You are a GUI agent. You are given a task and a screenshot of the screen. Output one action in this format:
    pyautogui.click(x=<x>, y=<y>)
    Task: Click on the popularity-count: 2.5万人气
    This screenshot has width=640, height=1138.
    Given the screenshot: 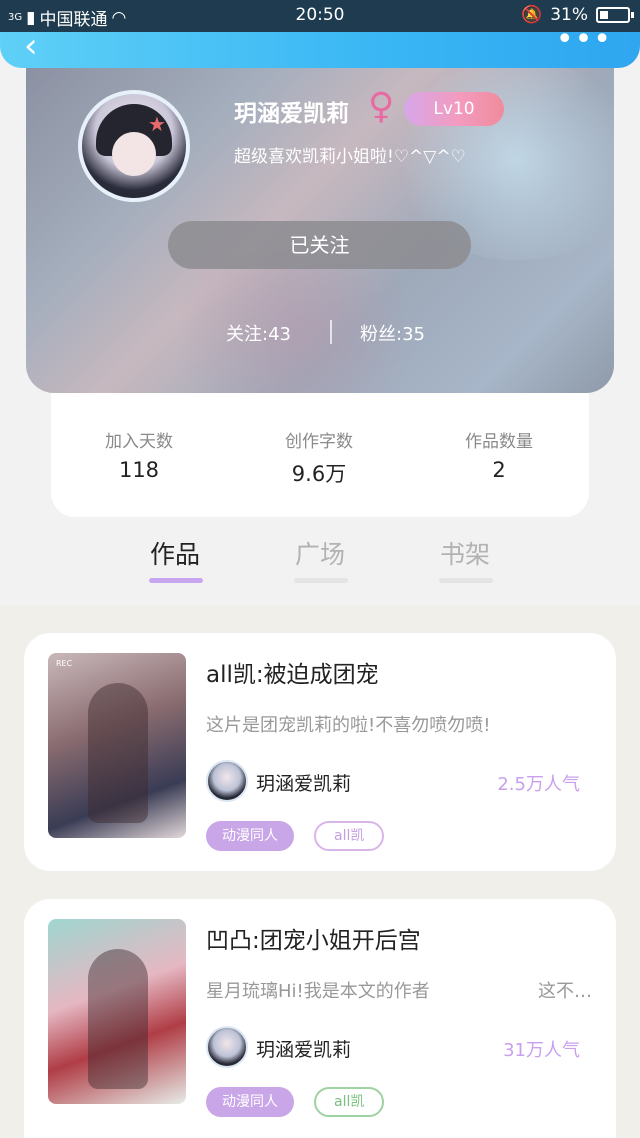 What is the action you would take?
    pyautogui.click(x=538, y=784)
    